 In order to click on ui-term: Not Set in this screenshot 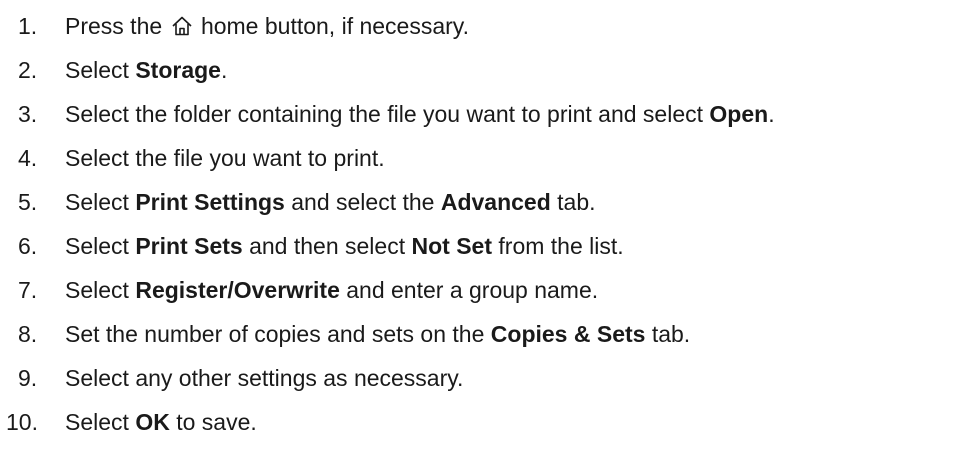, I will do `click(452, 246)`.